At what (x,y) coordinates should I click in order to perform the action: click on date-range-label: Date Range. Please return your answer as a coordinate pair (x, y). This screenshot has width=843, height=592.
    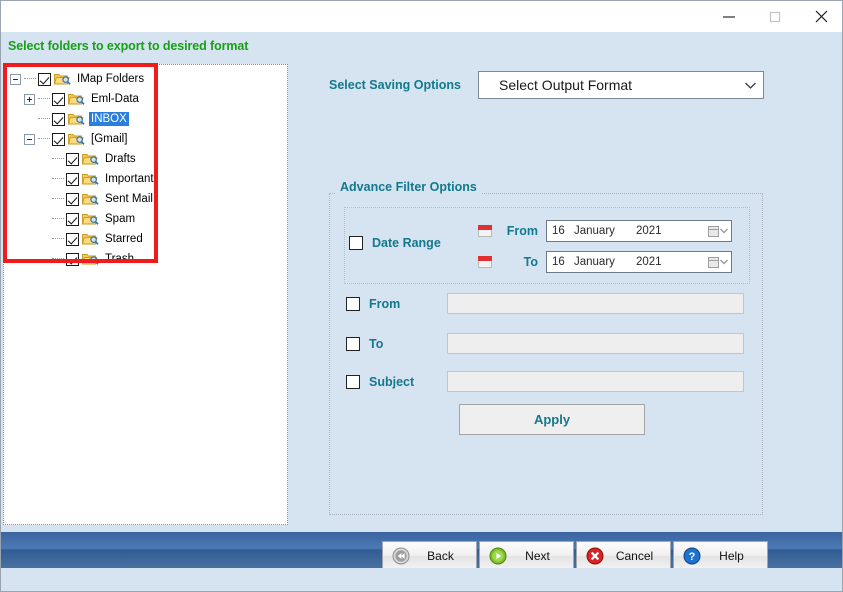
    Looking at the image, I should click on (406, 243).